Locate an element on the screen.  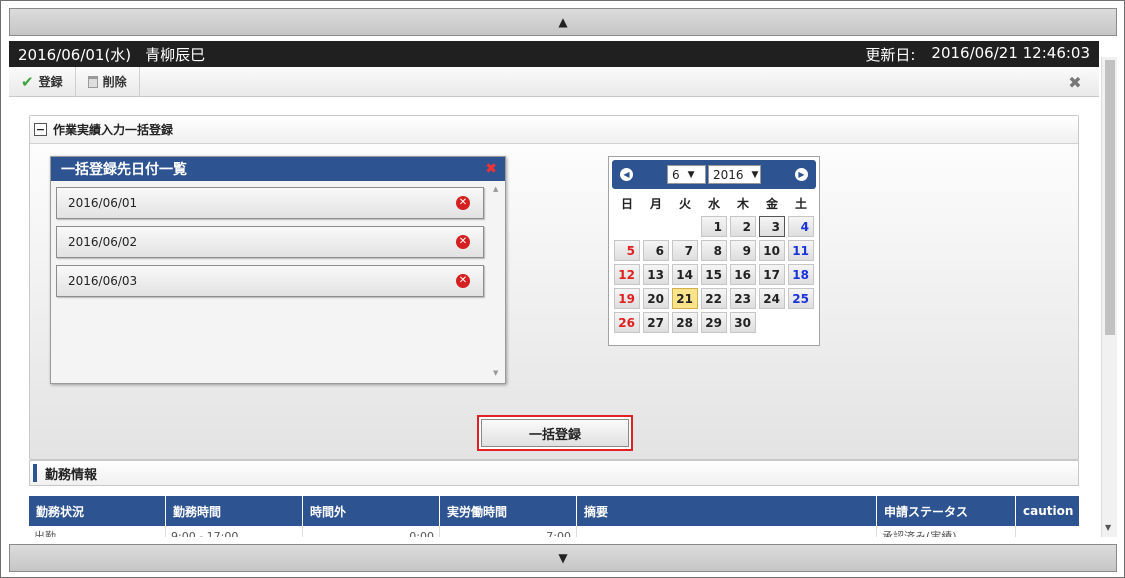
calendar-day: 18 is located at coordinates (801, 274).